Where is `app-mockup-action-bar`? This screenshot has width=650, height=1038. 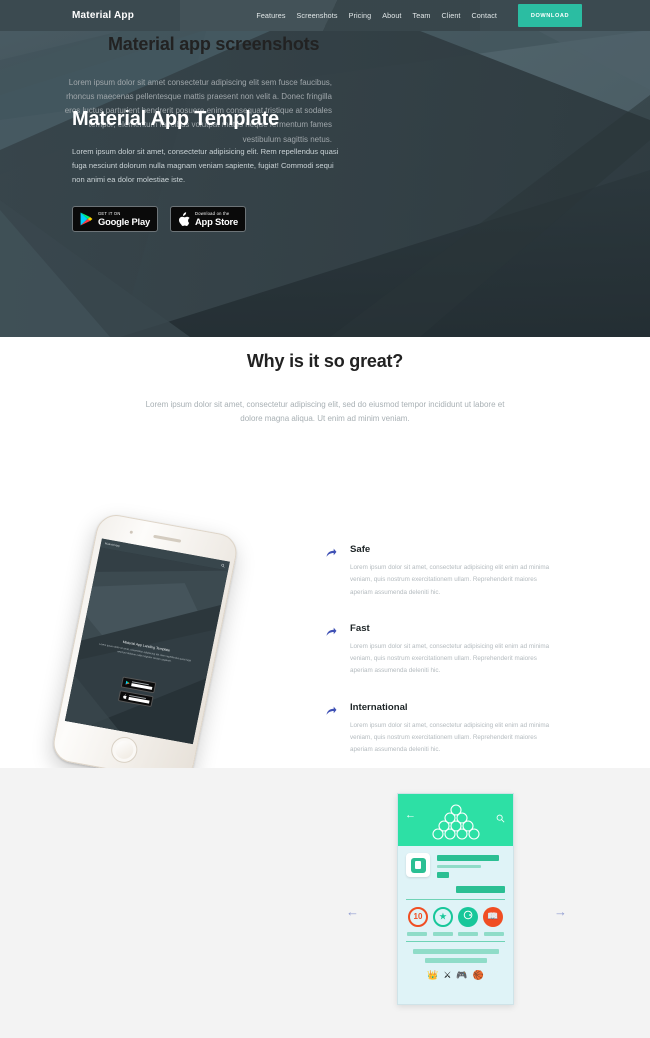 app-mockup-action-bar is located at coordinates (455, 889).